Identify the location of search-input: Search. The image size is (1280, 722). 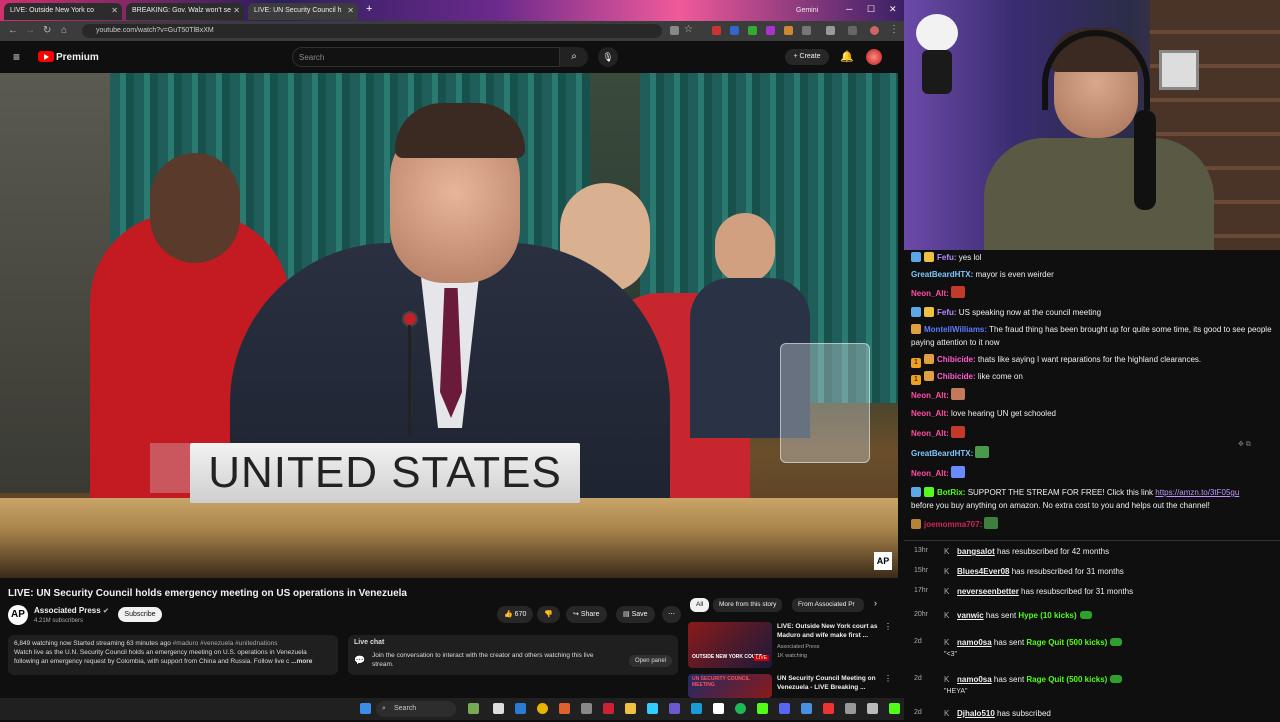
(426, 57).